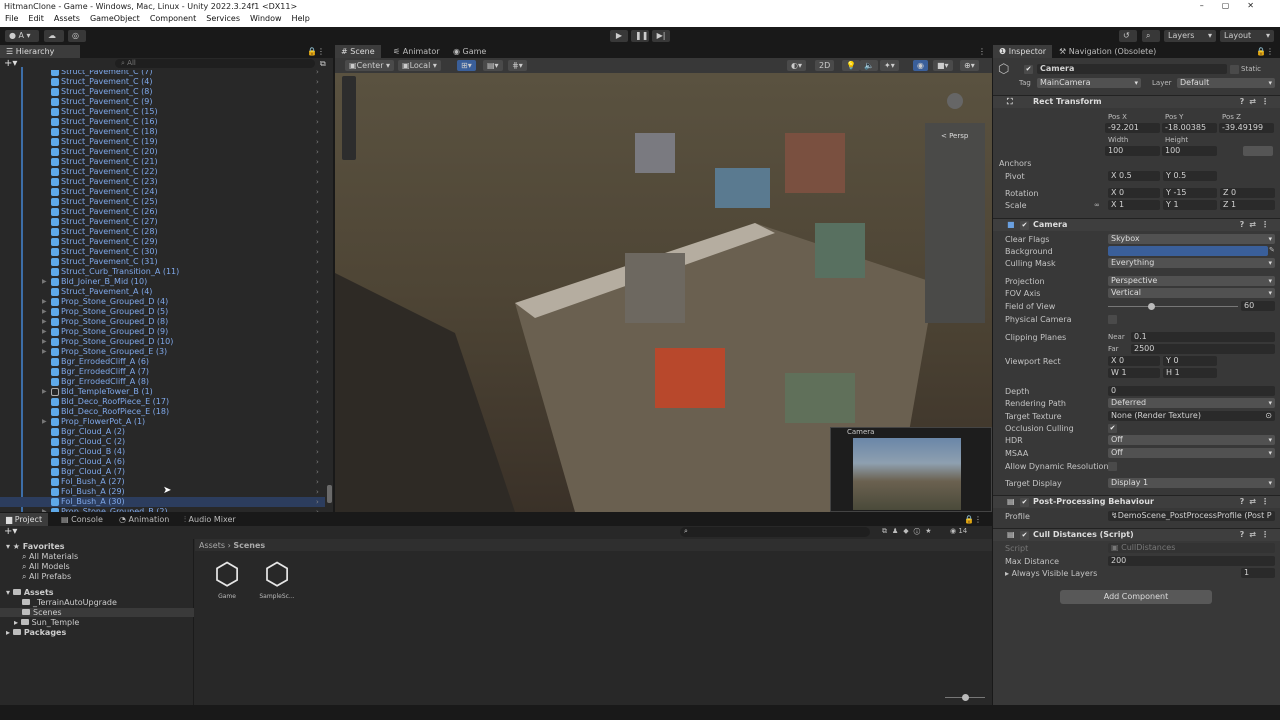 The width and height of the screenshot is (1280, 720). Describe the element at coordinates (1247, 205) in the screenshot. I see `scale-z-field: Z 1` at that location.